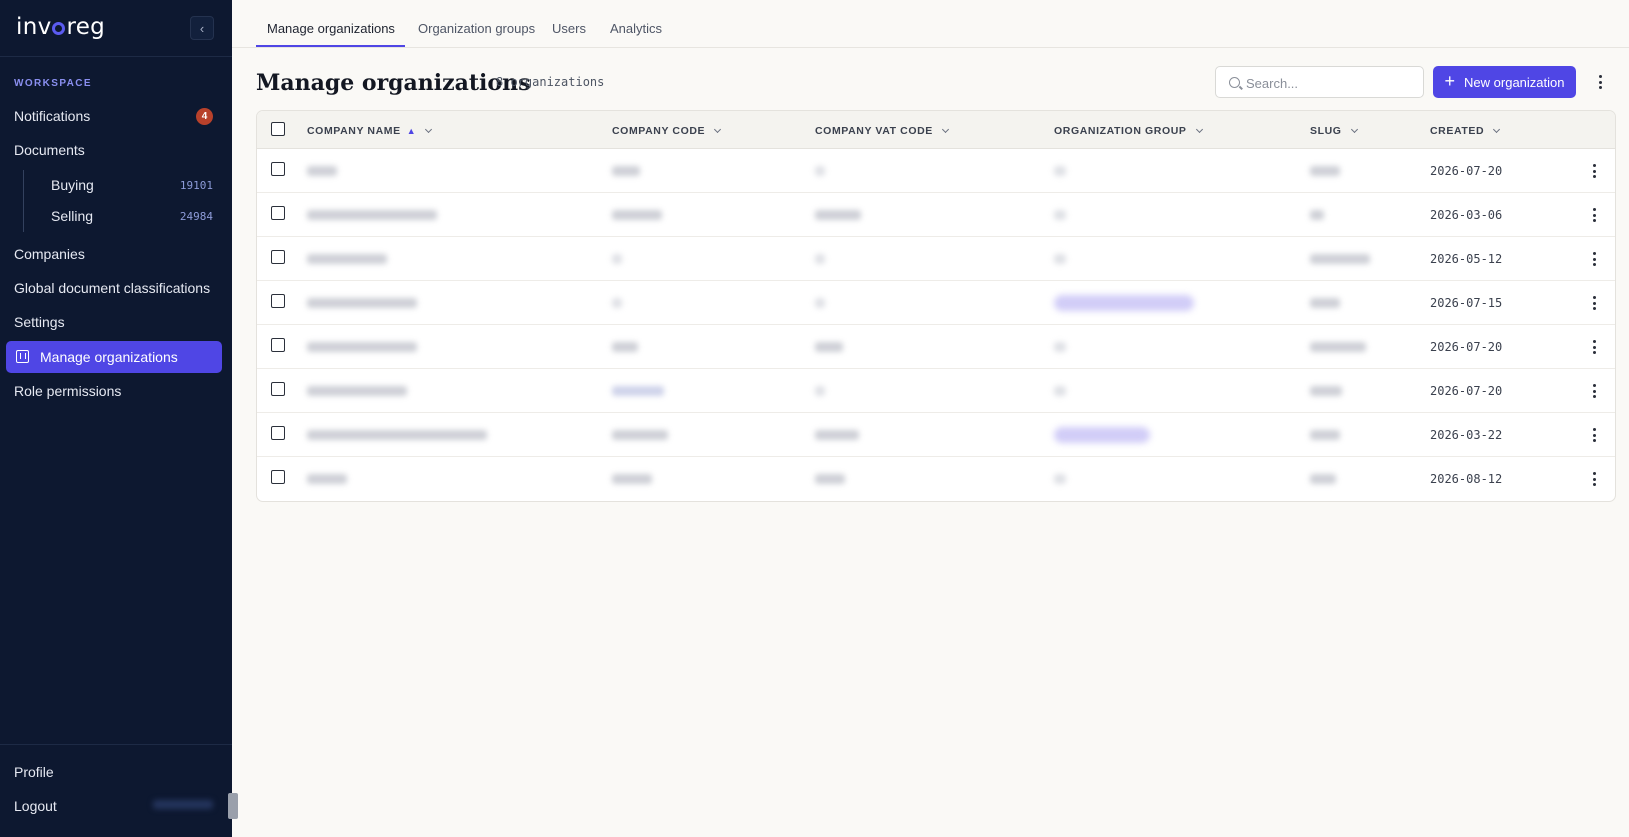  I want to click on sidebar-item-notifications: Notifications, so click(52, 116).